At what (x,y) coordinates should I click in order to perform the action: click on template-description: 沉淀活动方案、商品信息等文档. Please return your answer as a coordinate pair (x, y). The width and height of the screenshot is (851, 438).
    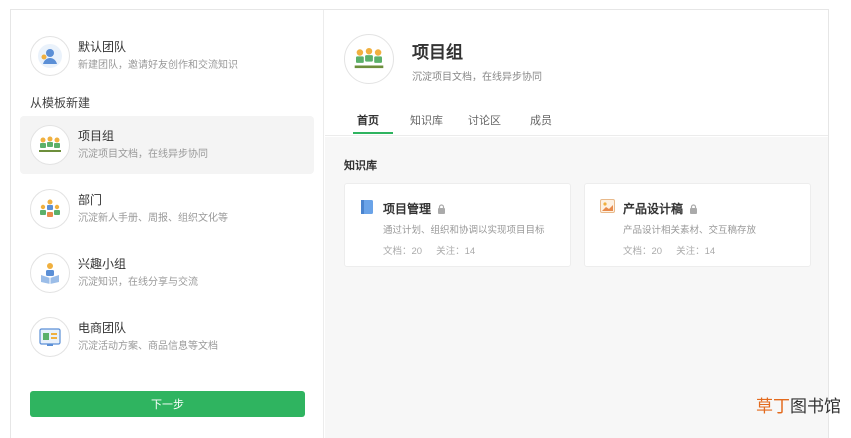
    Looking at the image, I should click on (148, 346).